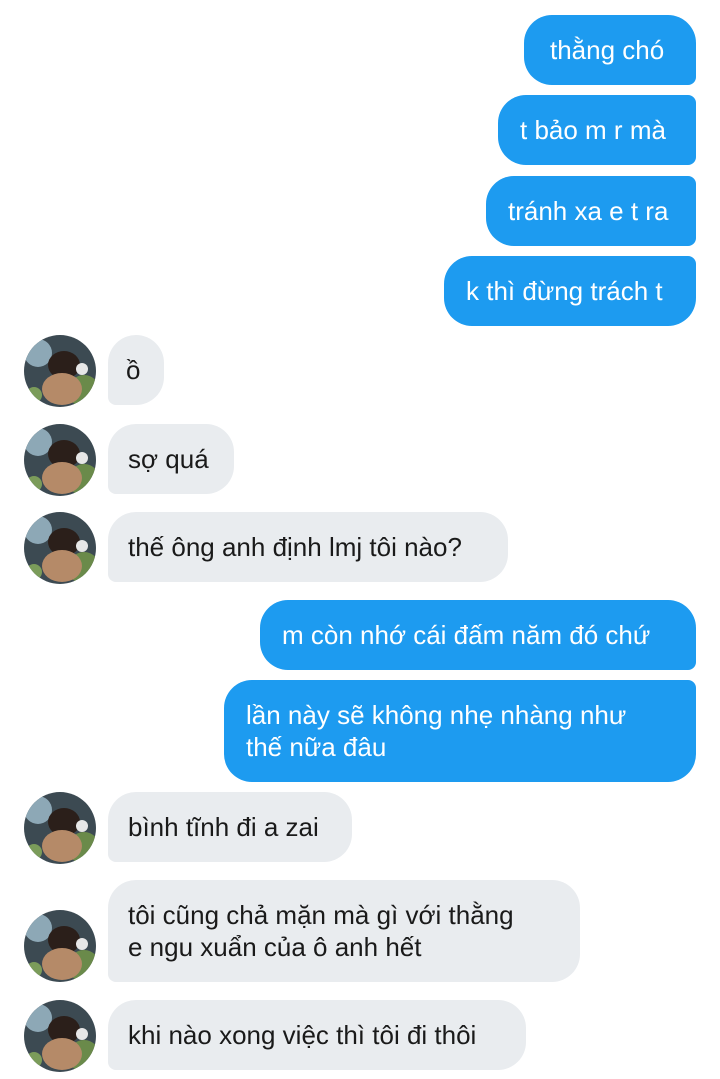 This screenshot has width=720, height=1079. I want to click on message-bubble-outgoing: t bảo m r mà, so click(597, 130).